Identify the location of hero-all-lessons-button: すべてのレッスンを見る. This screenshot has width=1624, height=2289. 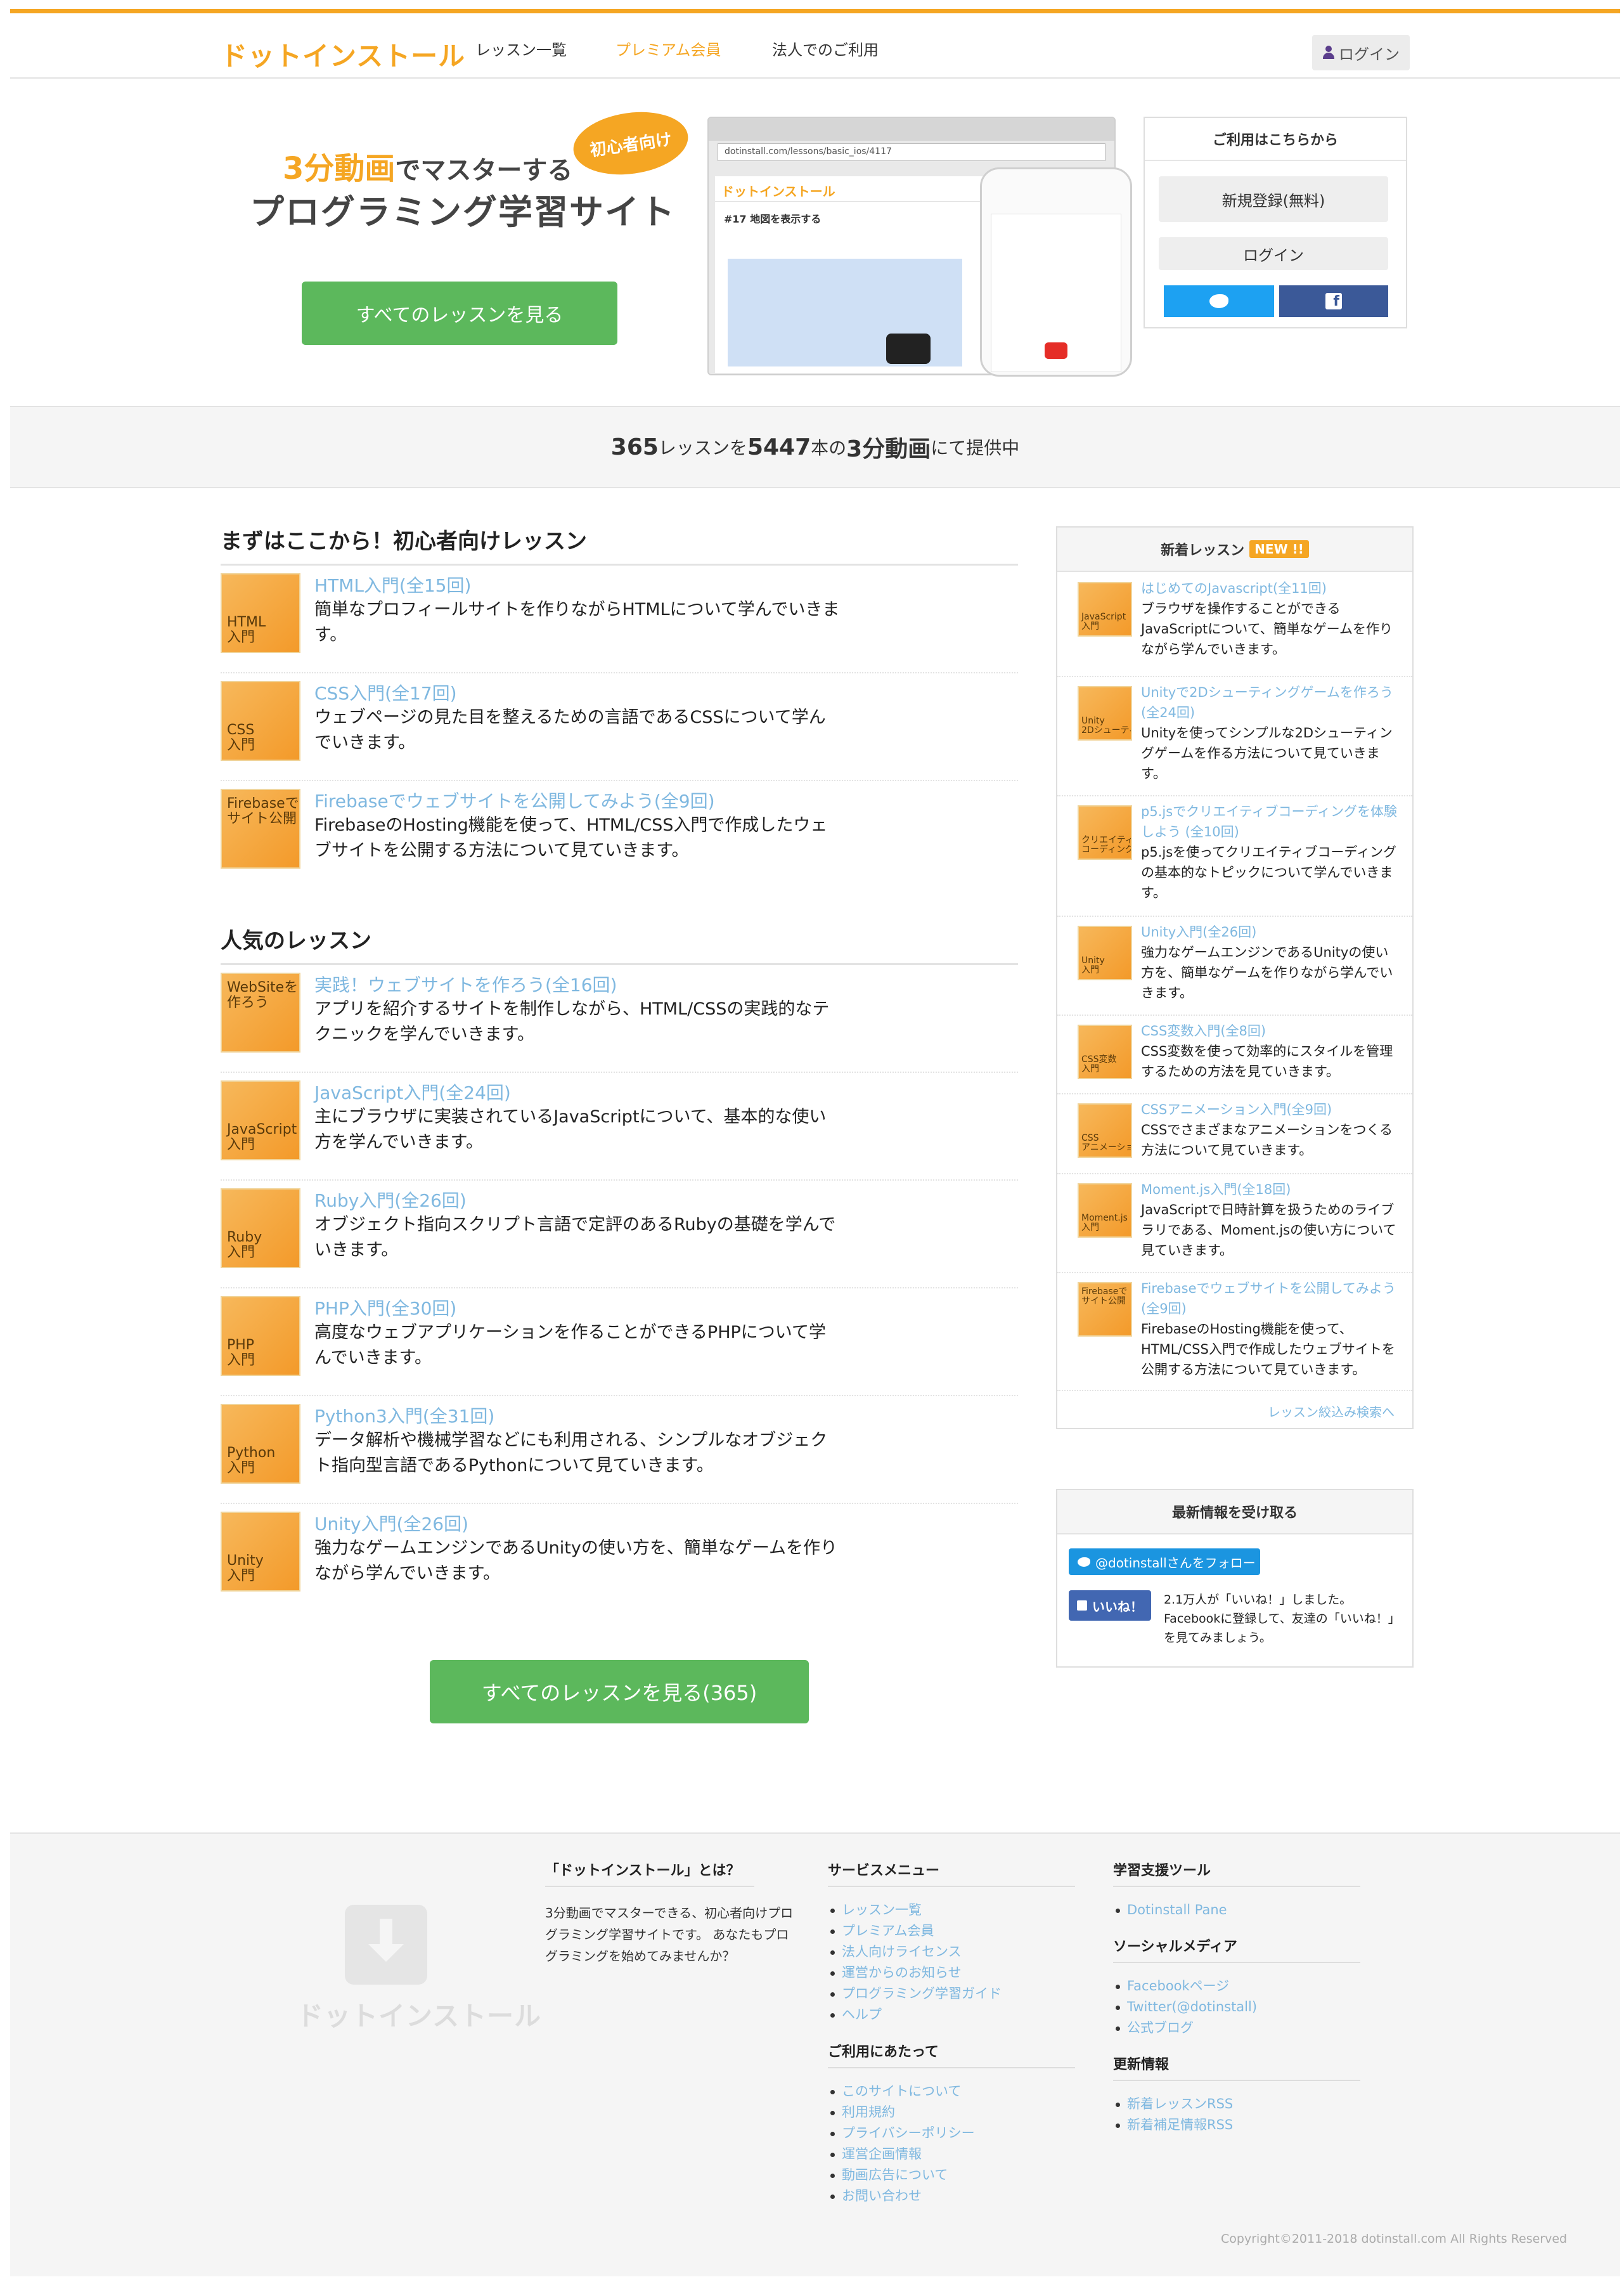
(460, 313).